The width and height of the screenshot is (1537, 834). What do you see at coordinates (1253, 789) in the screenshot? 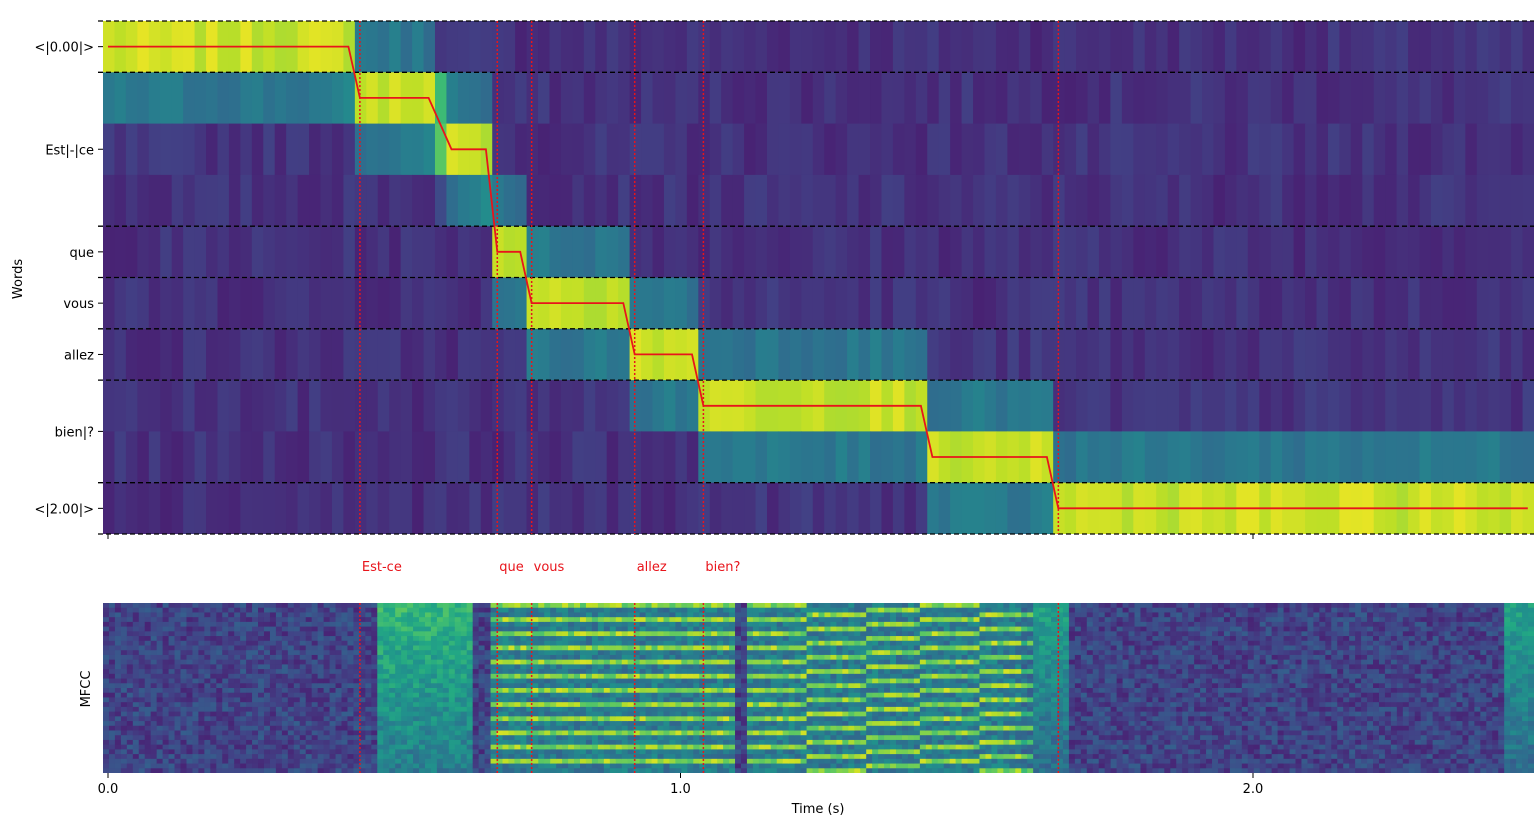
I see `x-tick-label: 2.0` at bounding box center [1253, 789].